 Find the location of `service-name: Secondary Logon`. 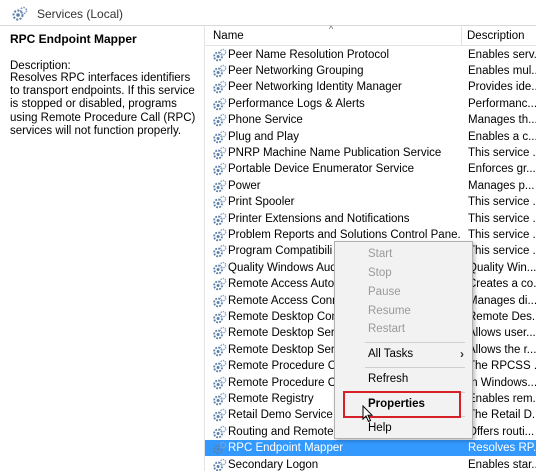

service-name: Secondary Logon is located at coordinates (273, 464).